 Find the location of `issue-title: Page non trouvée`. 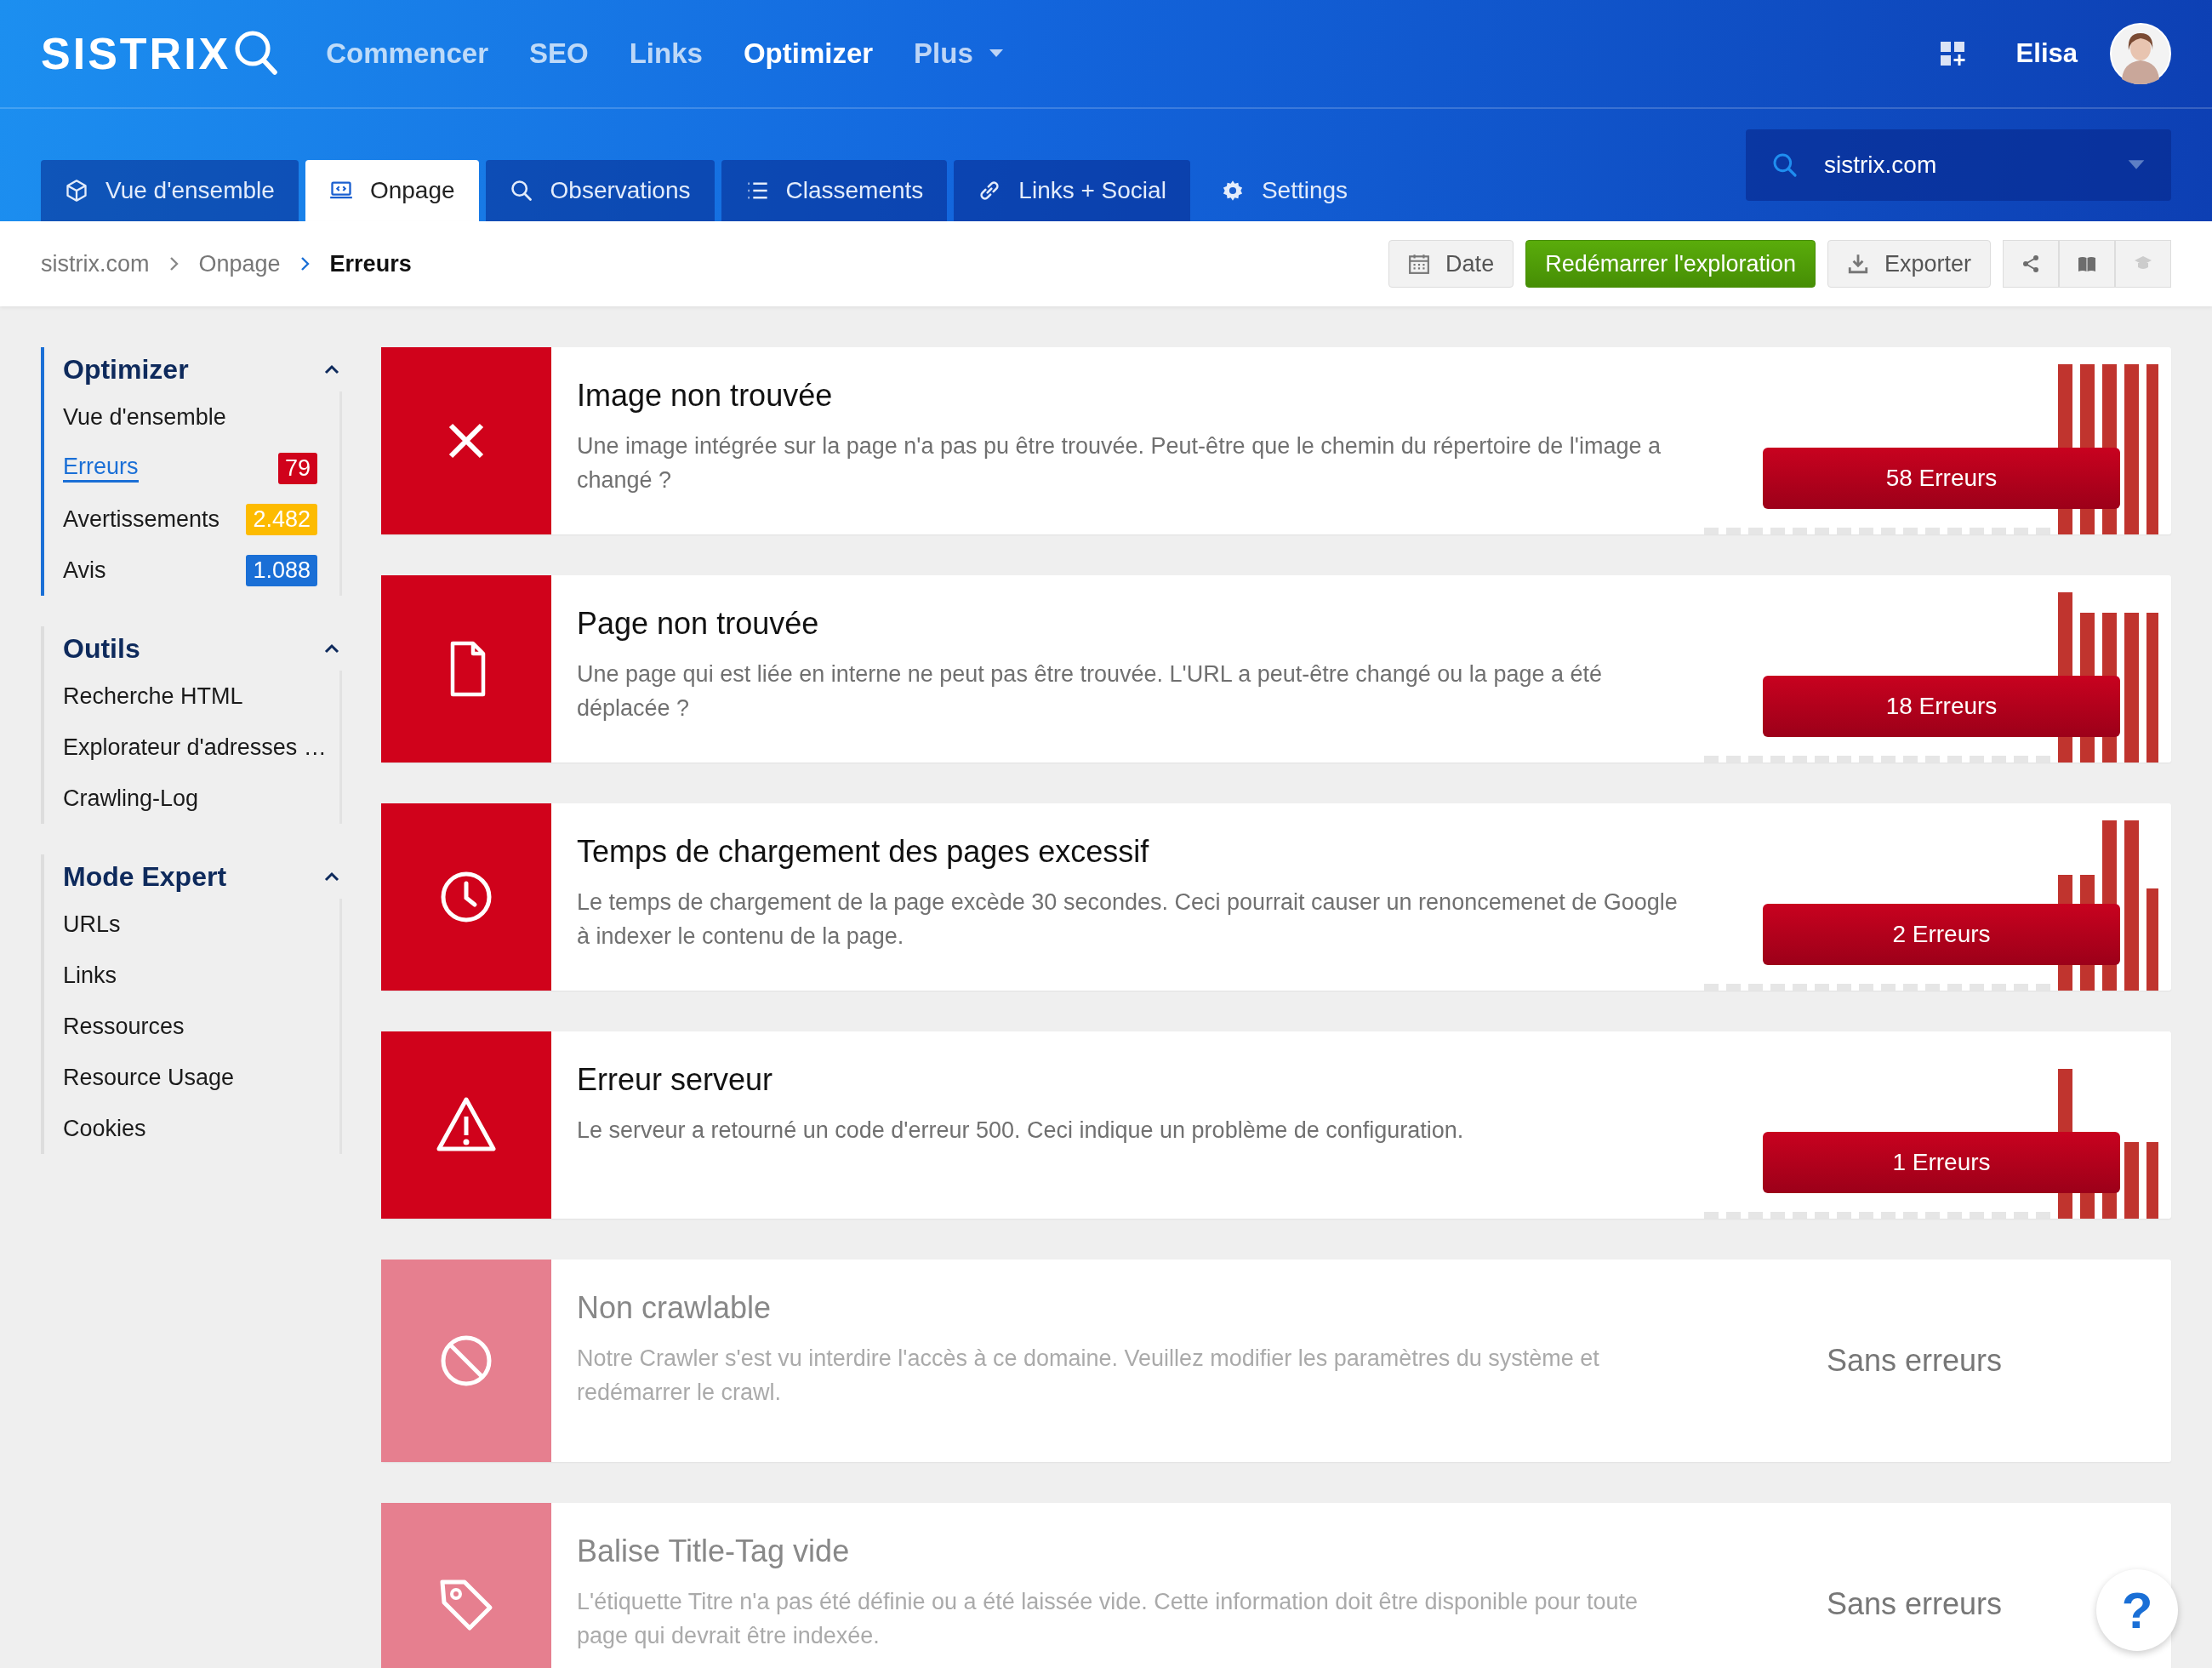

issue-title: Page non trouvée is located at coordinates (1128, 624).